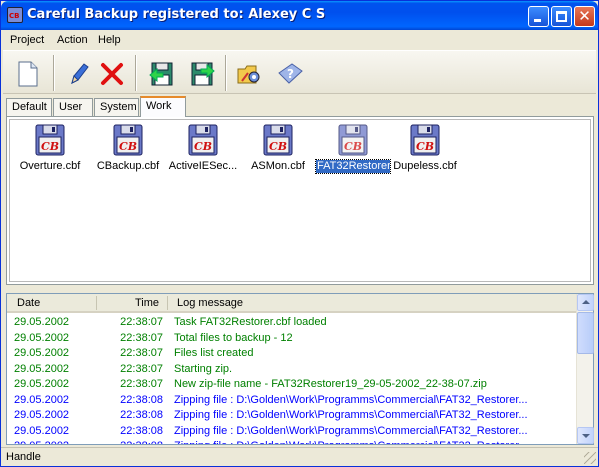 The height and width of the screenshot is (467, 599). I want to click on status-text: Handle, so click(23, 457).